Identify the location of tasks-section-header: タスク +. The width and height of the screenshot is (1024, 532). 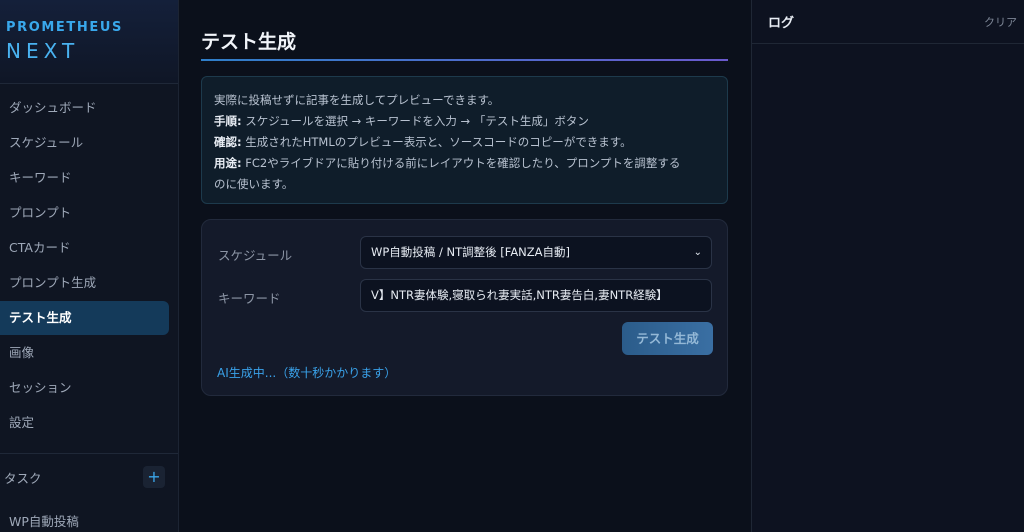
(89, 477).